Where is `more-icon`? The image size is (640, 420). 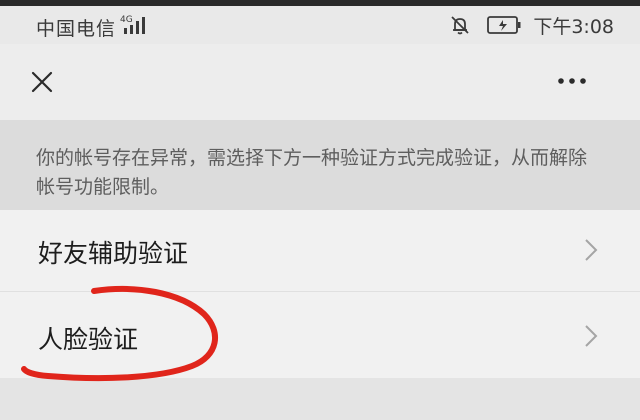
more-icon is located at coordinates (572, 81).